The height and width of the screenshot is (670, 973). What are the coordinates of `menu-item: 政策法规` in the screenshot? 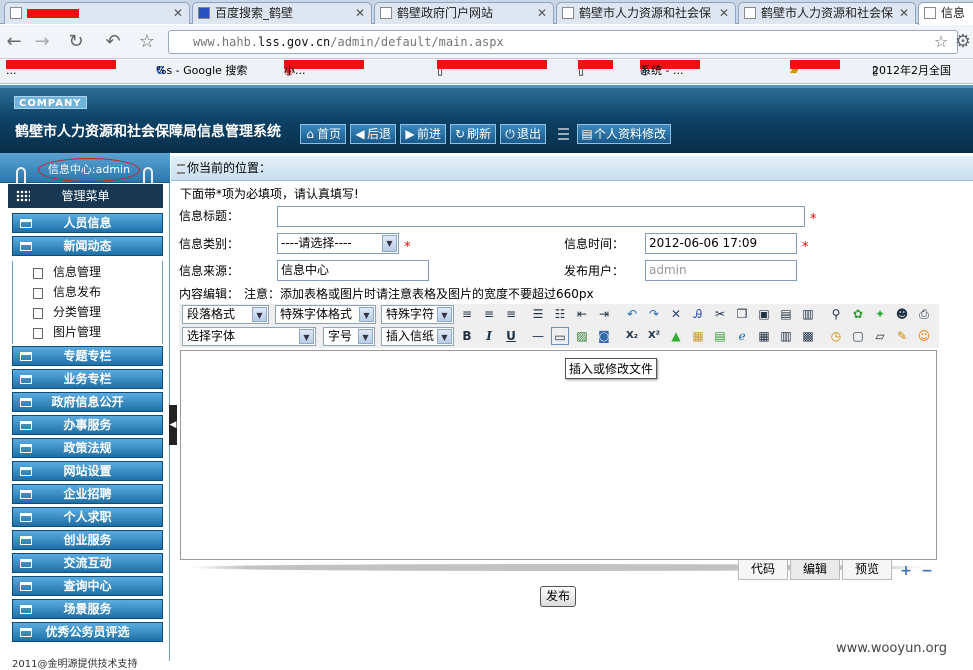 It's located at (87, 448).